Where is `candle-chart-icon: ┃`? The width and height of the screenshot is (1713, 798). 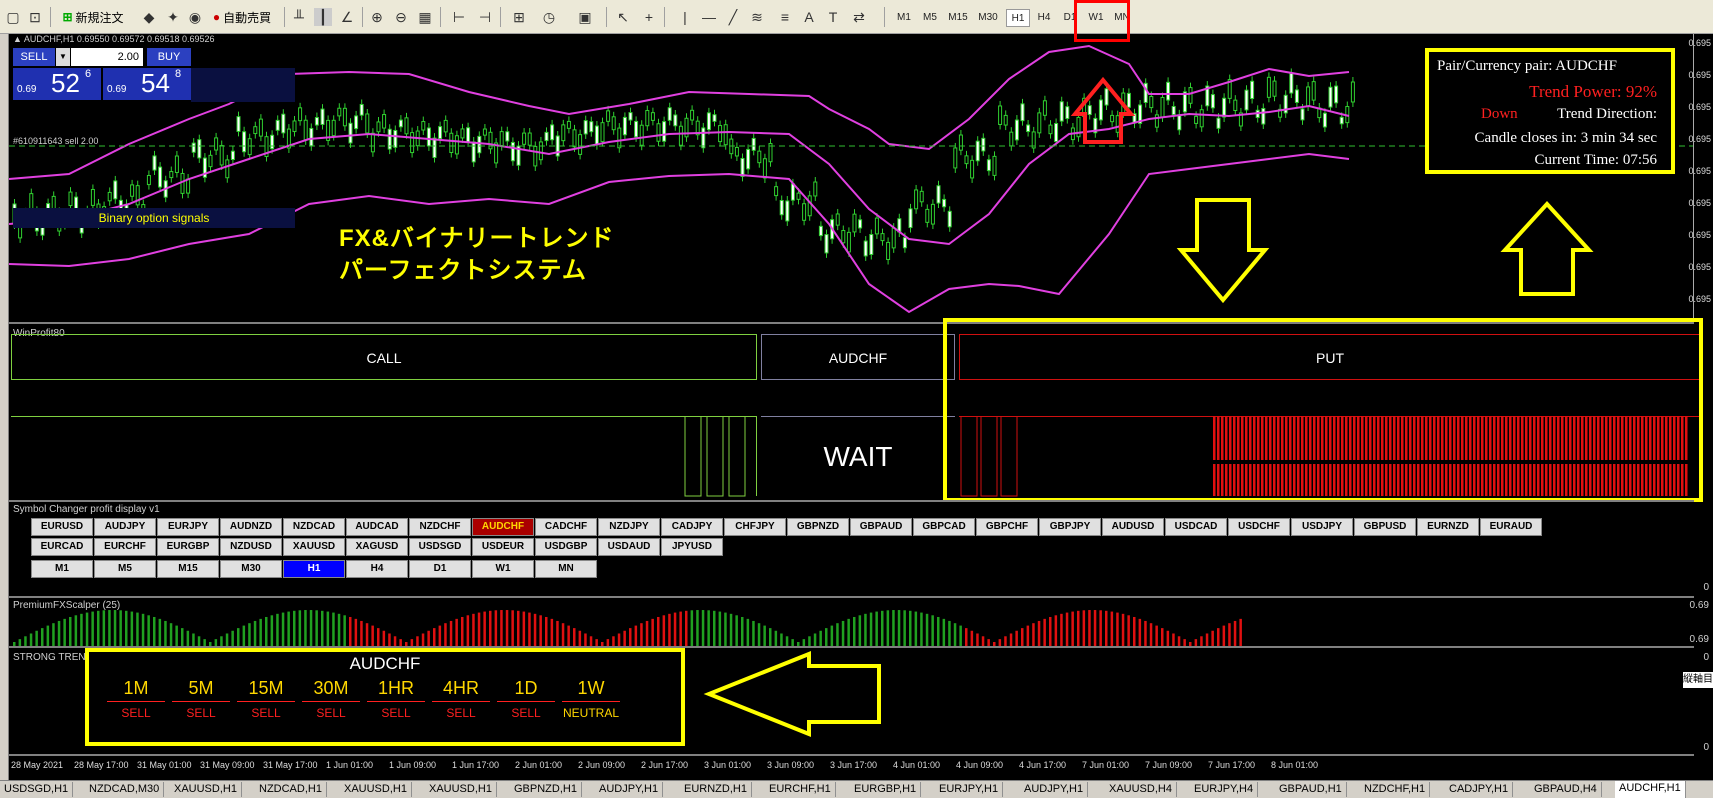 candle-chart-icon: ┃ is located at coordinates (323, 17).